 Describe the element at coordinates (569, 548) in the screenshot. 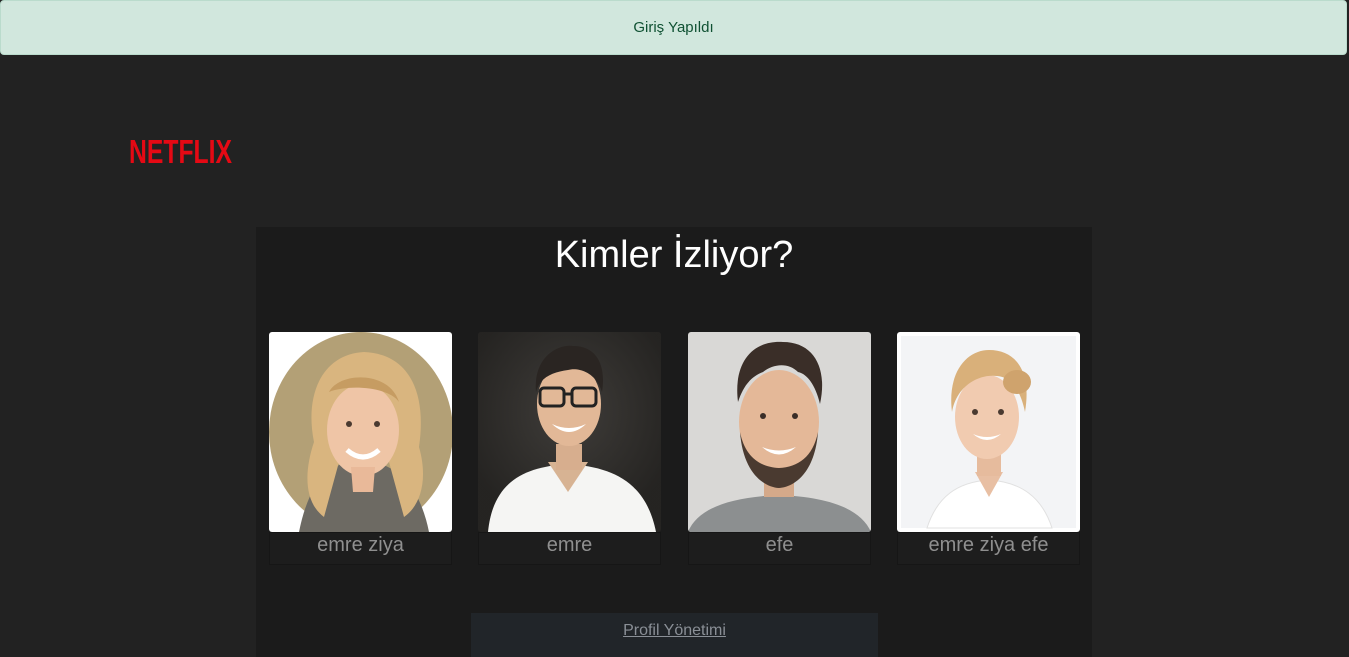

I see `profile-name: emre` at that location.